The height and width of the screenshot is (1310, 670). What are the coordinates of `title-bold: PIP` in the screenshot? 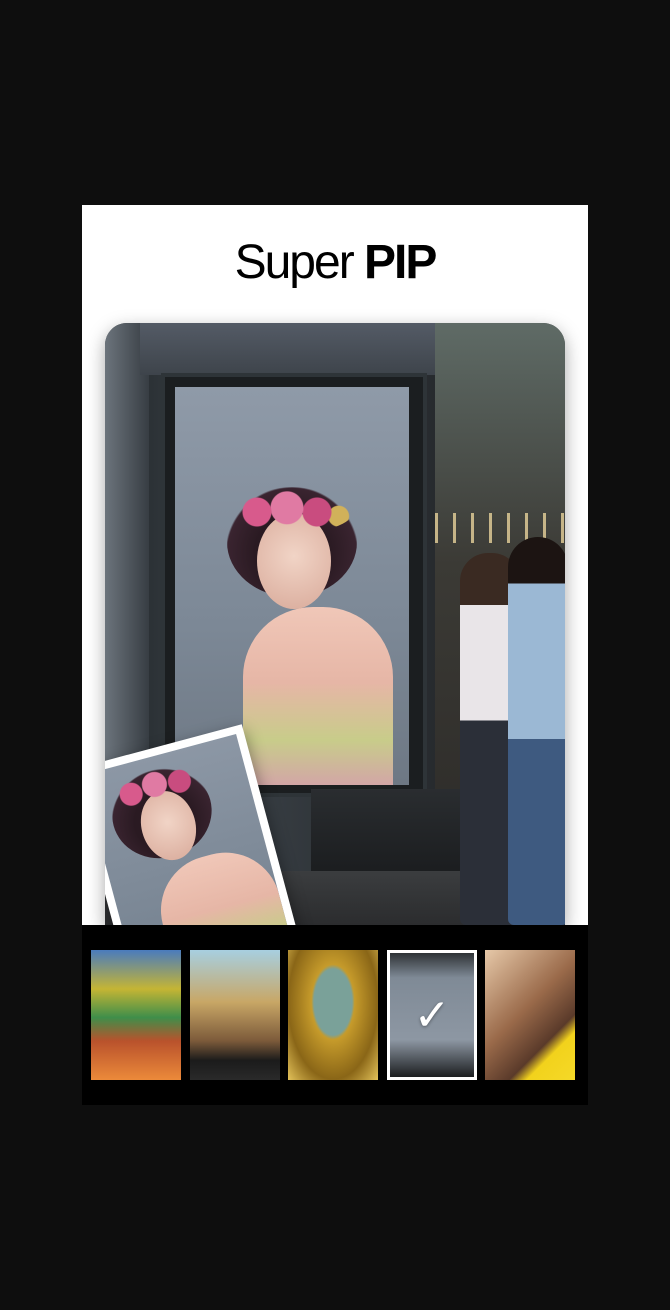 It's located at (400, 262).